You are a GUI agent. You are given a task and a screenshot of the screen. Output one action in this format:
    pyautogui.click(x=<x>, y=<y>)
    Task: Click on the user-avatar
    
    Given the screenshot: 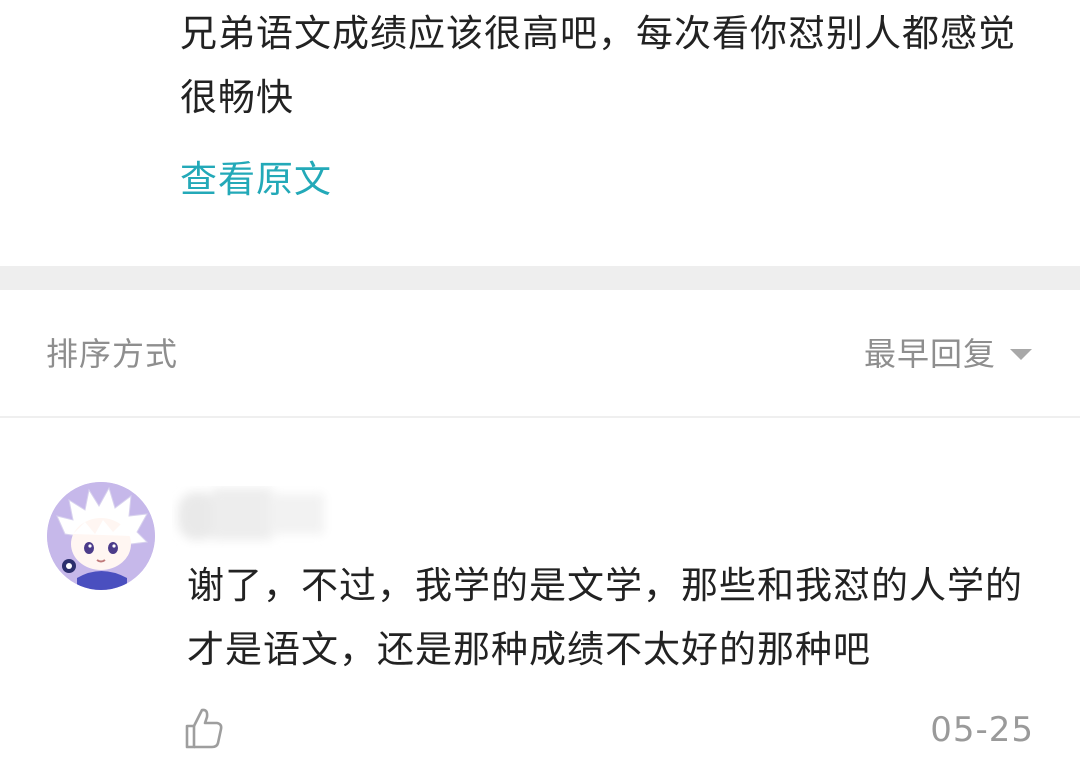 What is the action you would take?
    pyautogui.click(x=101, y=536)
    